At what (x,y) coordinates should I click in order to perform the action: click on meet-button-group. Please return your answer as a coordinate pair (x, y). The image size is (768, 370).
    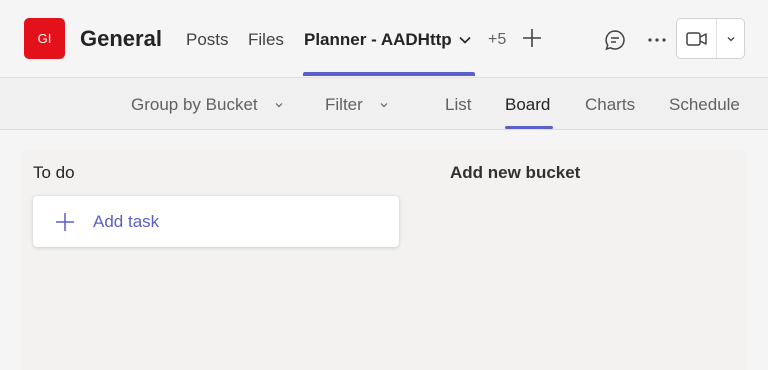
    Looking at the image, I should click on (710, 38).